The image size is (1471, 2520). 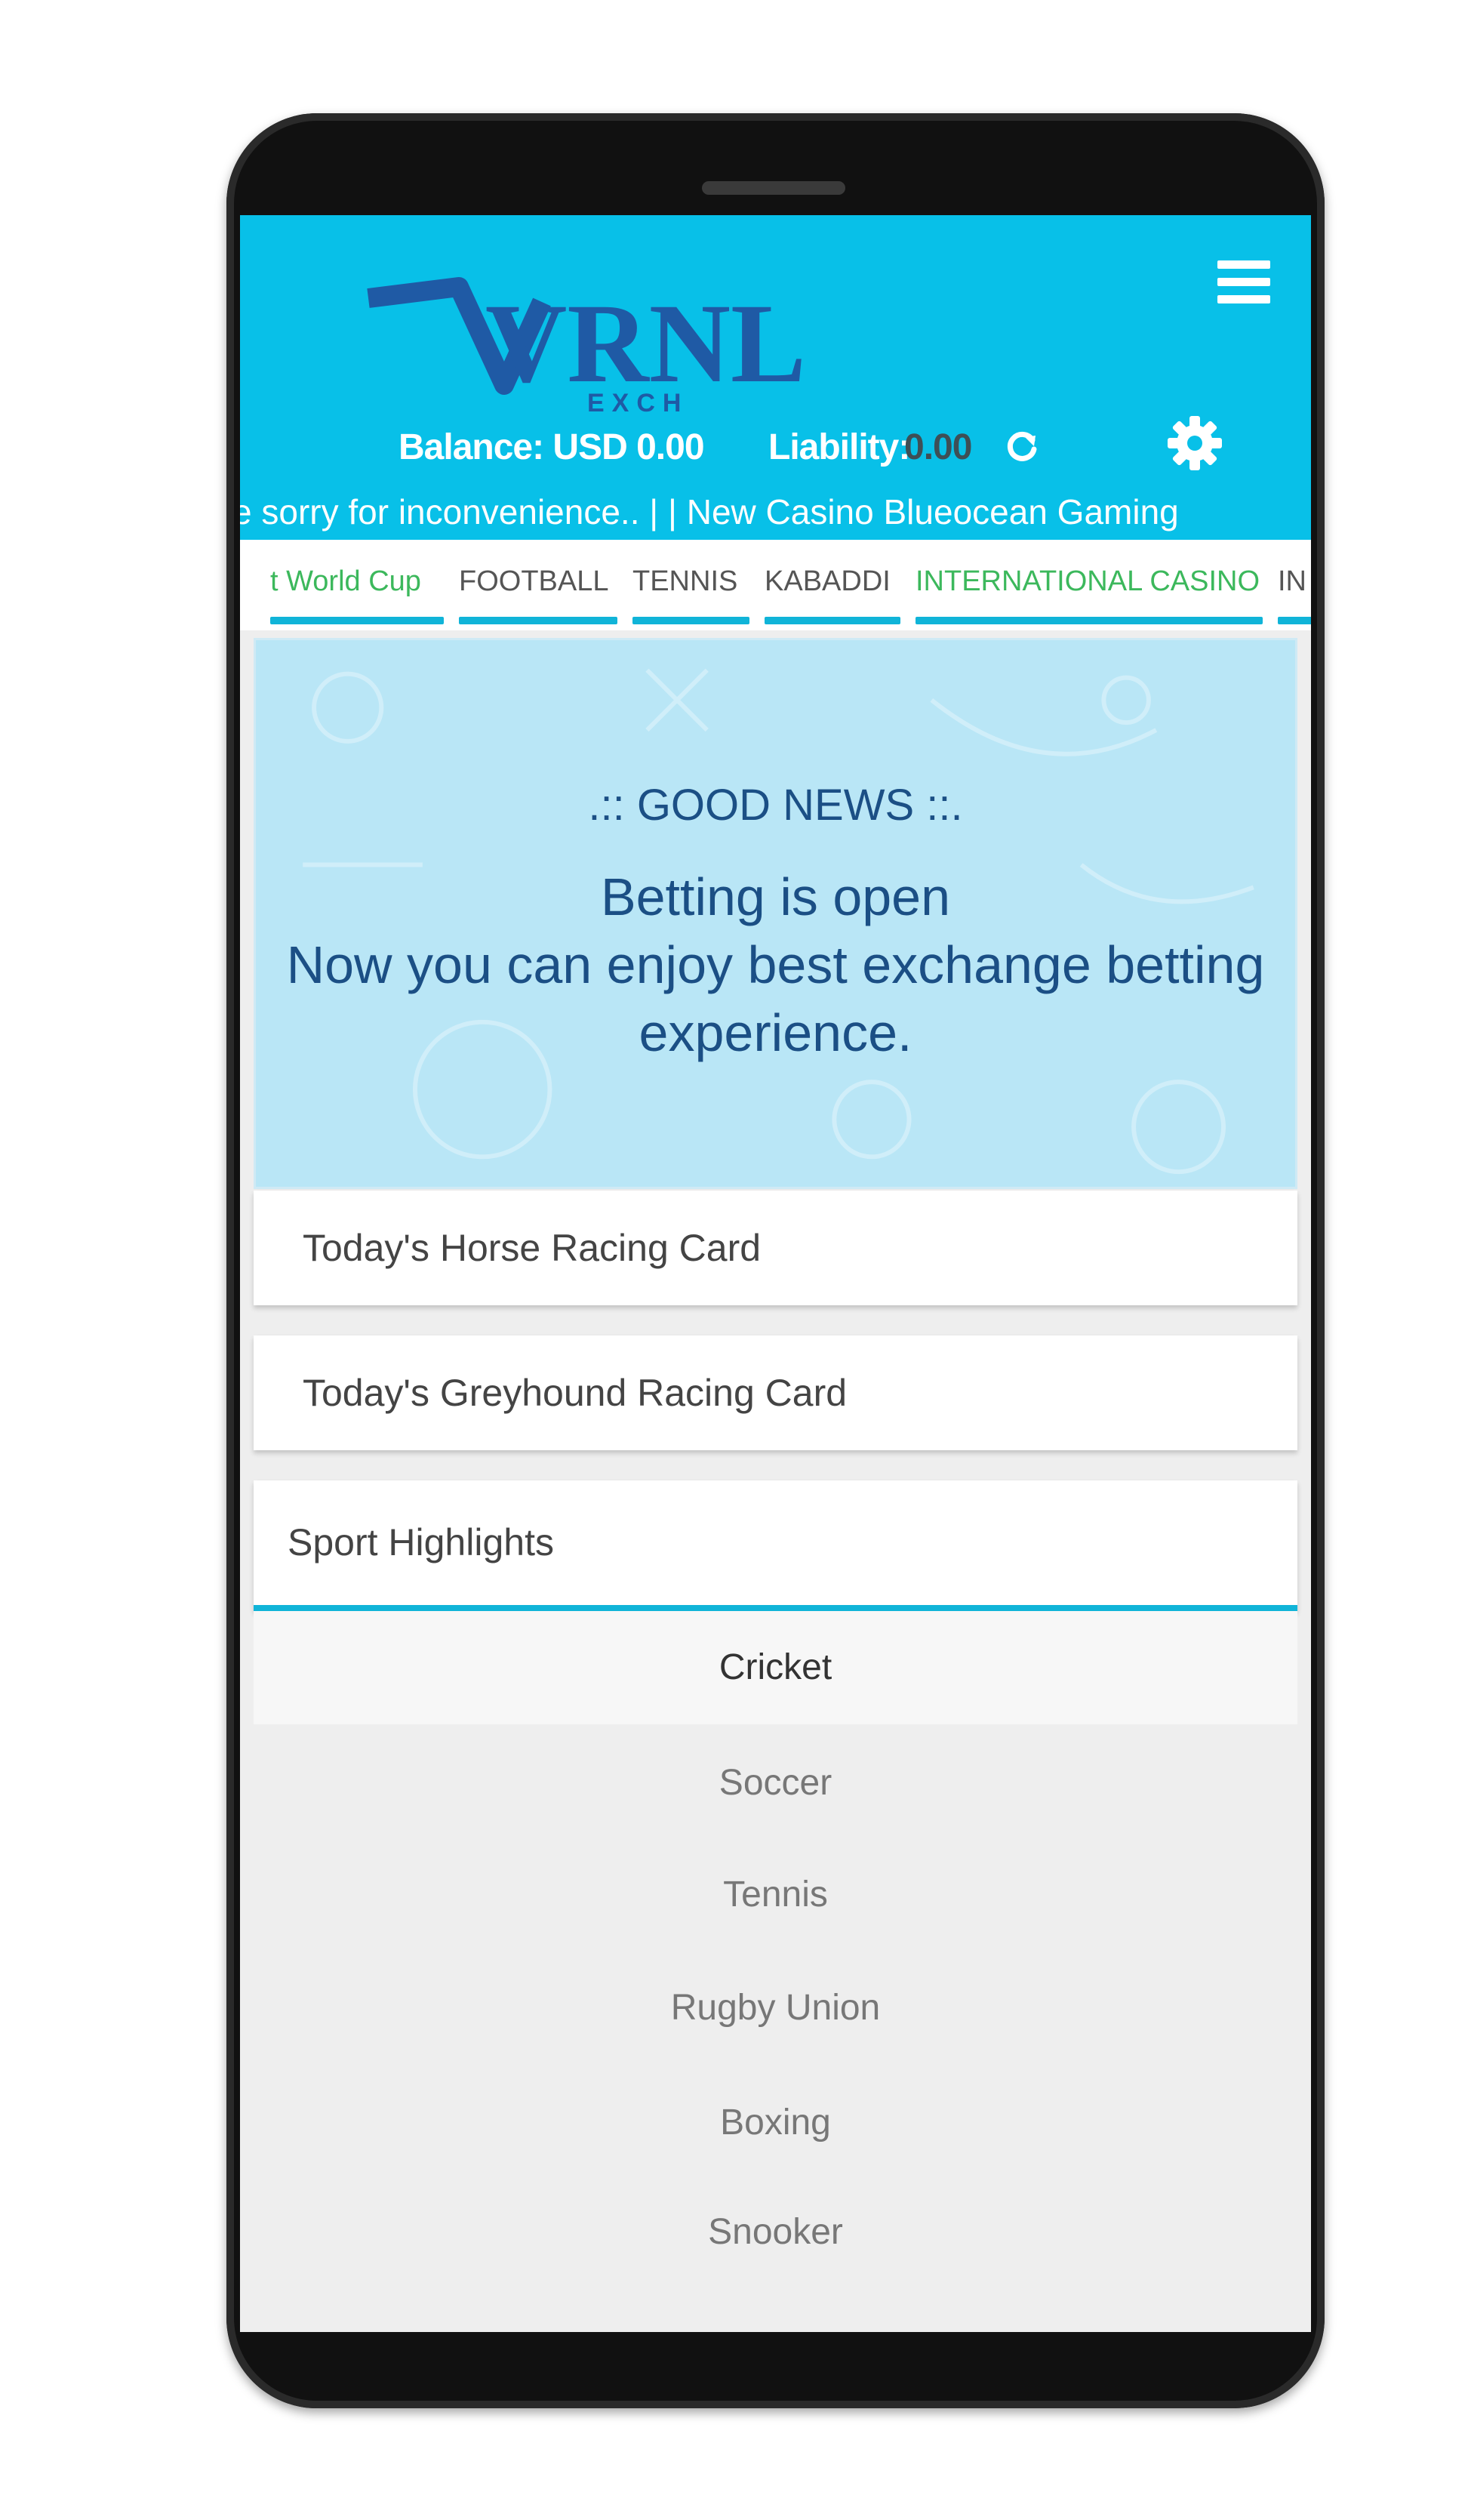 What do you see at coordinates (532, 1248) in the screenshot?
I see `horse-racing-label: Today's Horse Racing Card` at bounding box center [532, 1248].